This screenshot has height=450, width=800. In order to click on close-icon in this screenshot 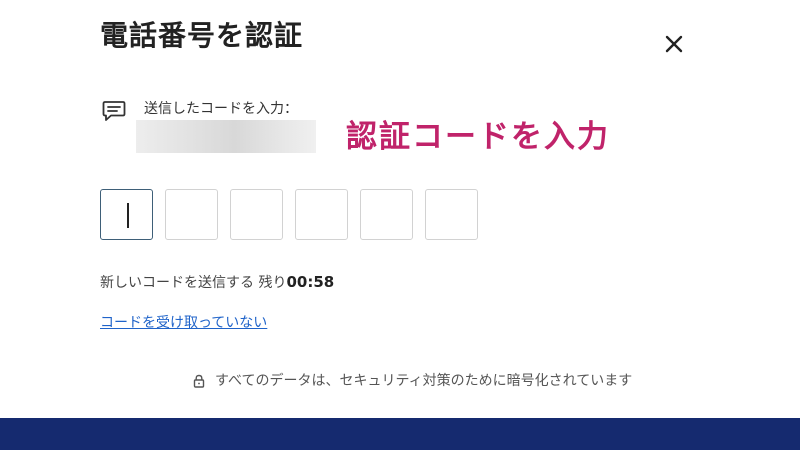, I will do `click(674, 44)`.